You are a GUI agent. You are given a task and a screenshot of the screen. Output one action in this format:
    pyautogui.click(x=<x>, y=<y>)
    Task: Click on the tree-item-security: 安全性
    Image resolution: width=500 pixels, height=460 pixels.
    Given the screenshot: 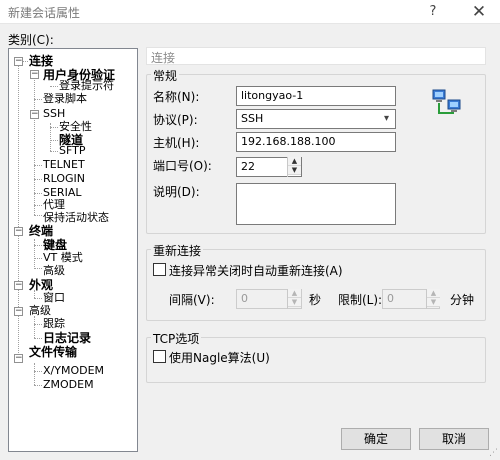 What is the action you would take?
    pyautogui.click(x=75, y=127)
    